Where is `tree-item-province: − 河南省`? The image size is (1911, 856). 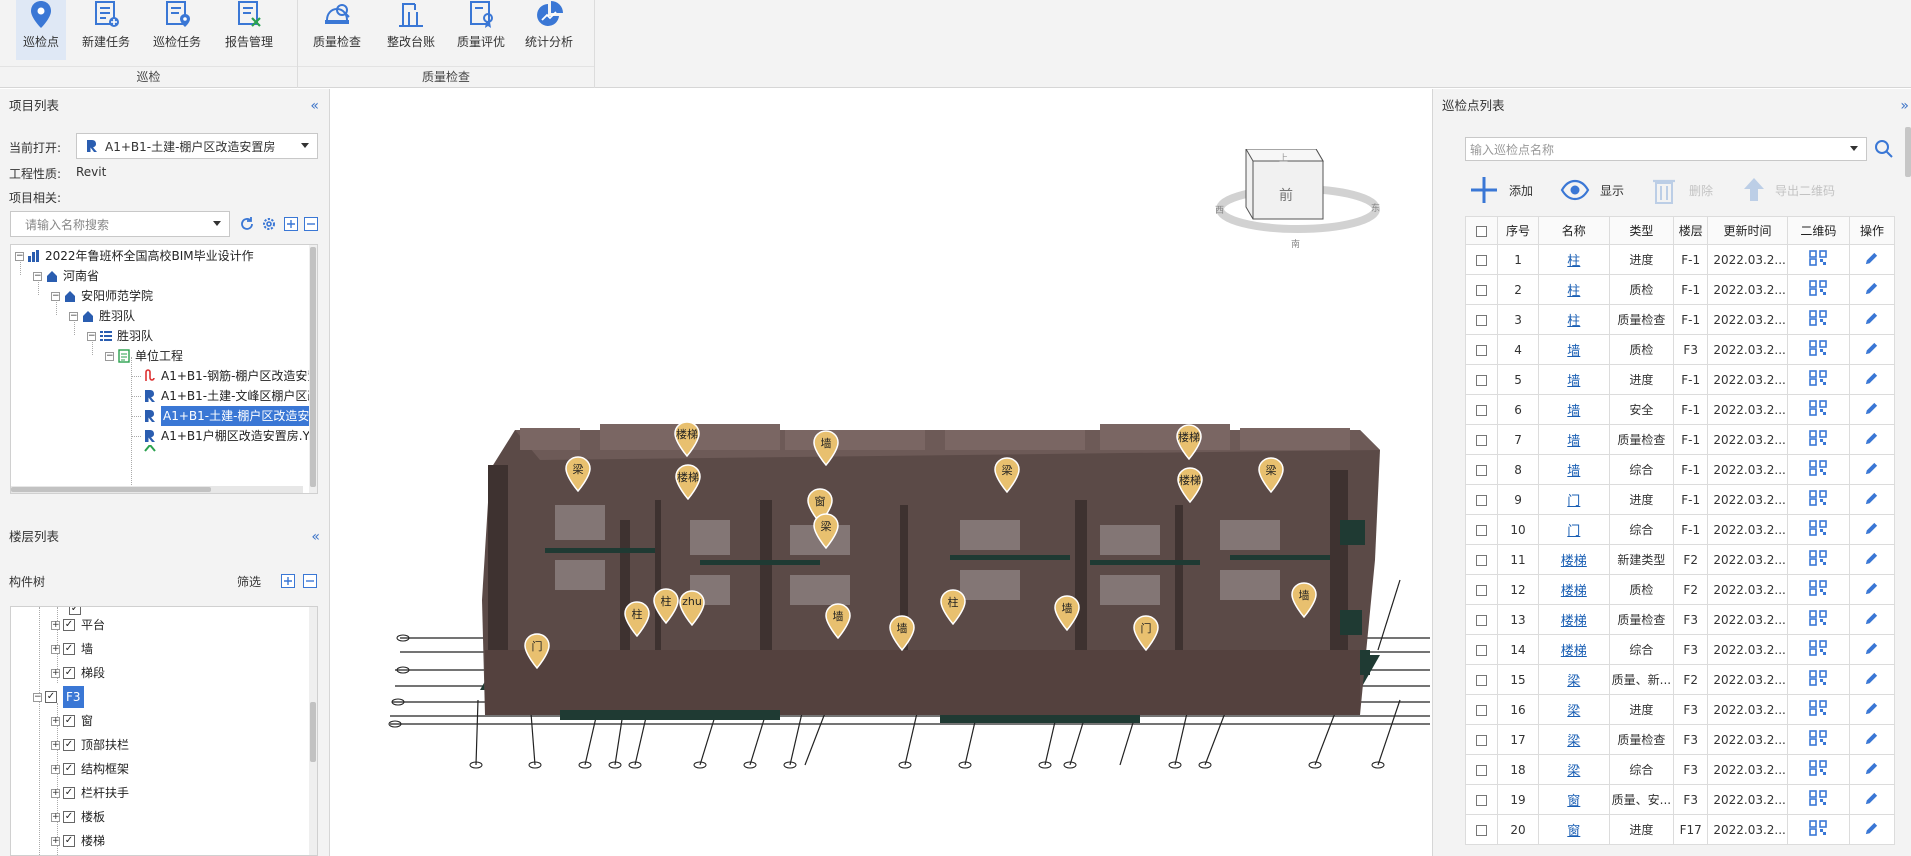
tree-item-province: − 河南省 is located at coordinates (66, 276).